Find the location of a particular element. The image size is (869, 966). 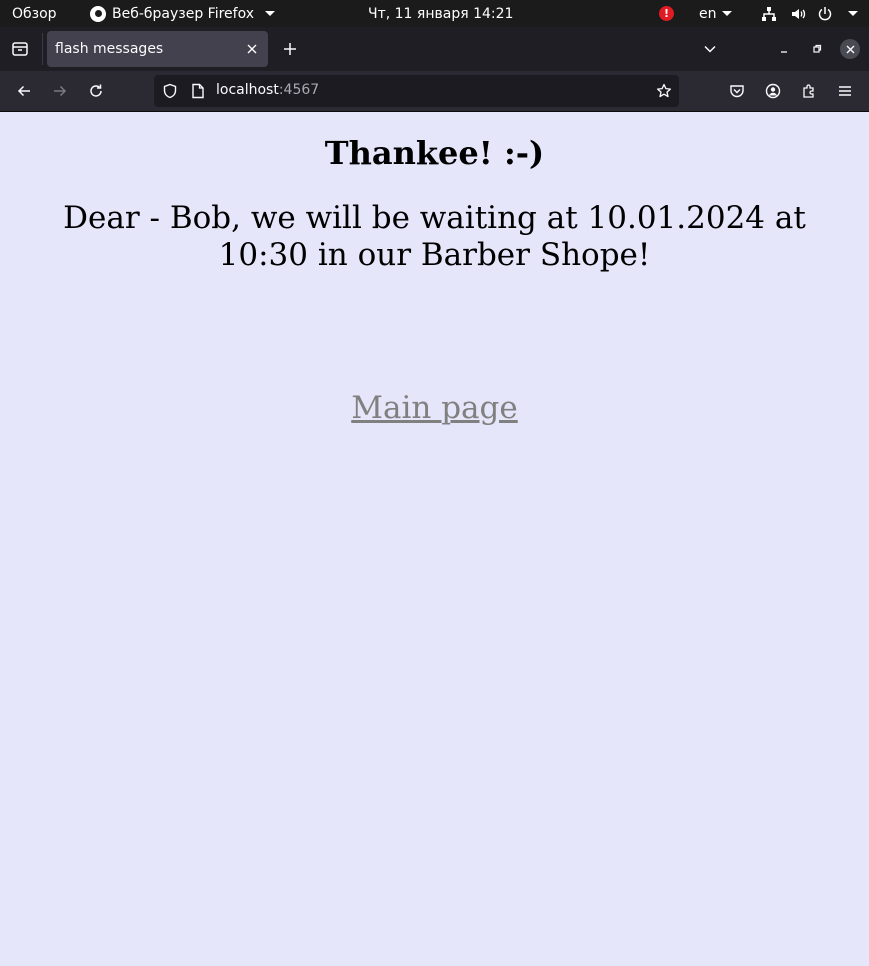

app-menu-button is located at coordinates (845, 91).